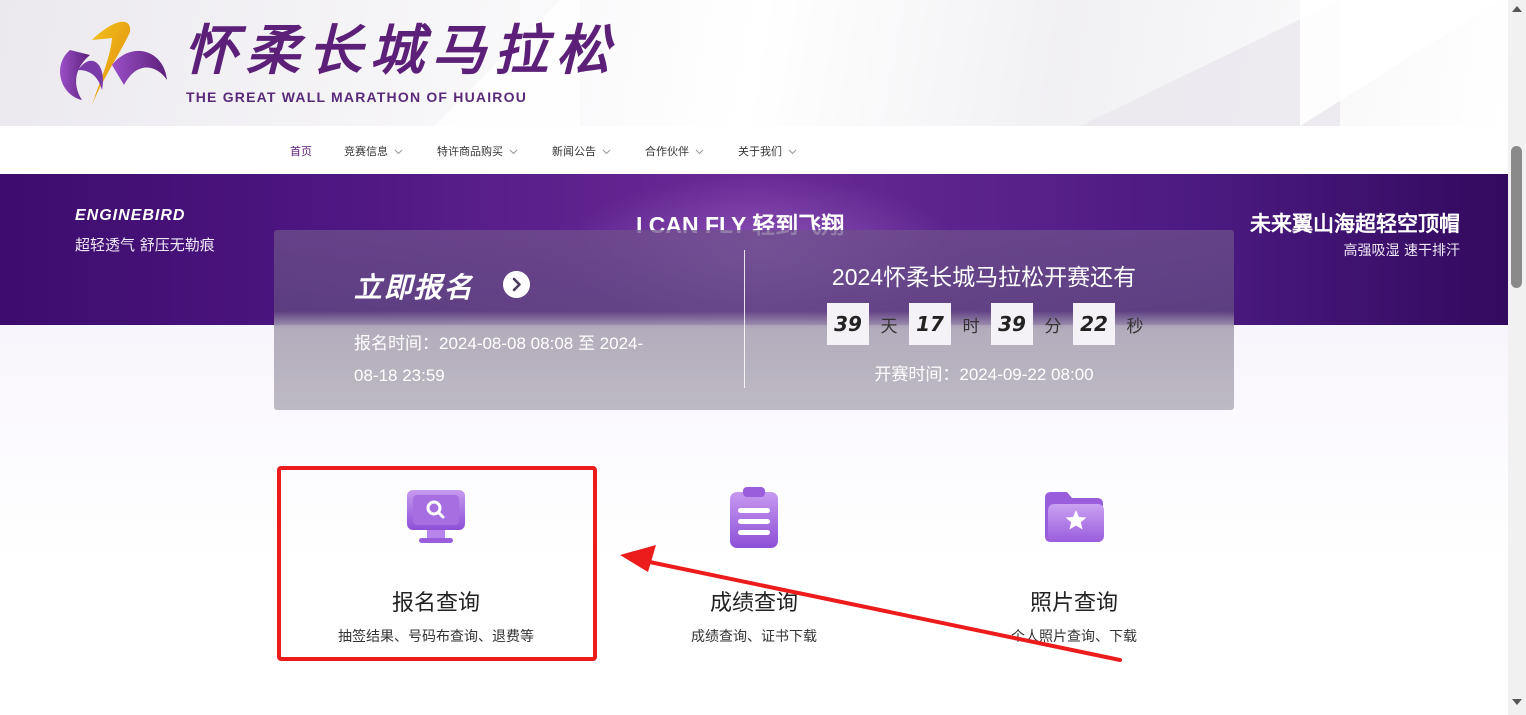 This screenshot has height=715, width=1526. What do you see at coordinates (754, 517) in the screenshot?
I see `clipboard-list-icon` at bounding box center [754, 517].